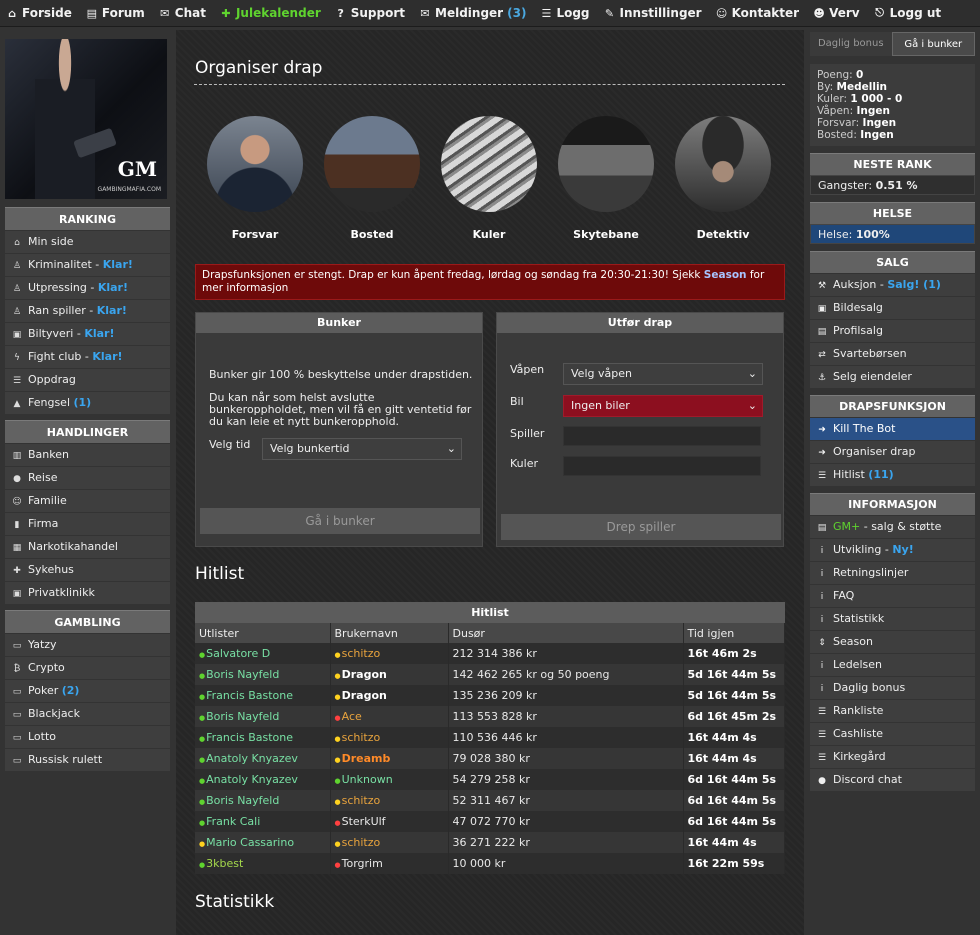 The image size is (980, 935). I want to click on menu-item-yatzy: ▭ Yatzy, so click(87, 645).